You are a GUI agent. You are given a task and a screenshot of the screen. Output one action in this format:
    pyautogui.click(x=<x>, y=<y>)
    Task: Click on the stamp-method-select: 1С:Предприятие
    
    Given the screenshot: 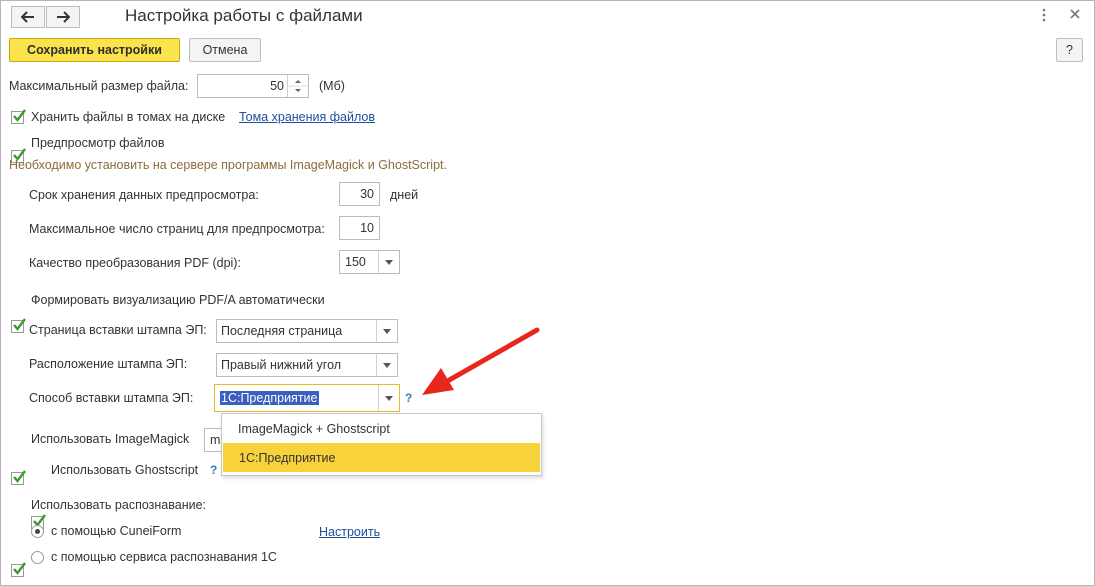 What is the action you would take?
    pyautogui.click(x=307, y=398)
    